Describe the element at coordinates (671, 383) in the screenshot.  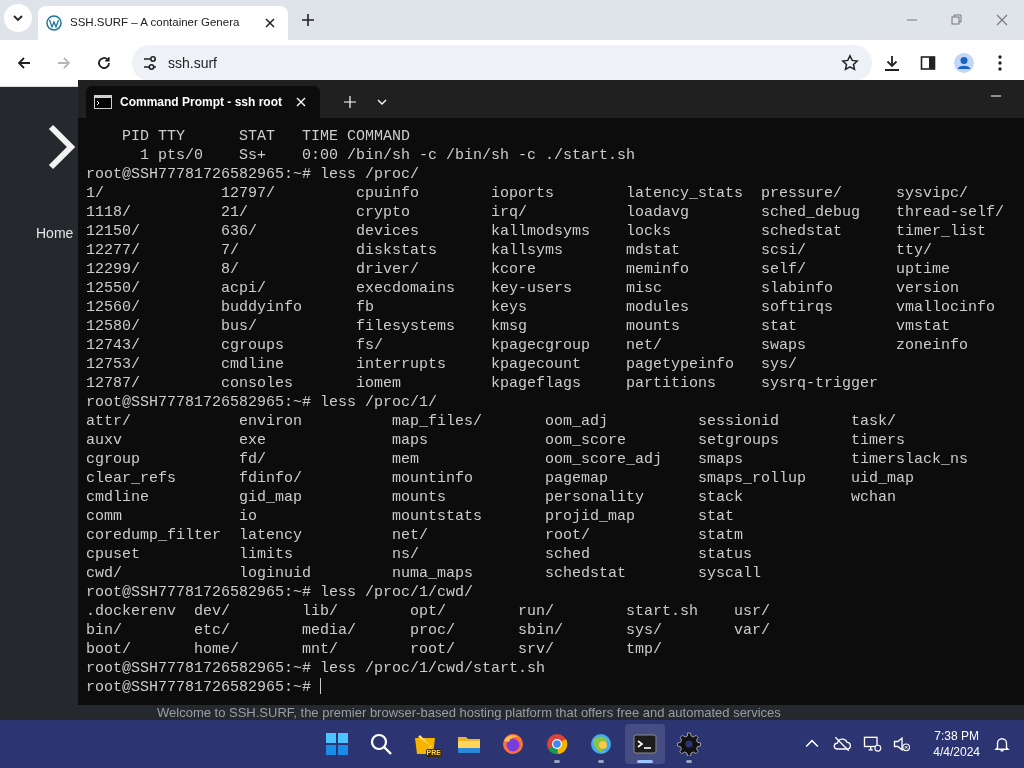
I see `file-entry: partitions` at that location.